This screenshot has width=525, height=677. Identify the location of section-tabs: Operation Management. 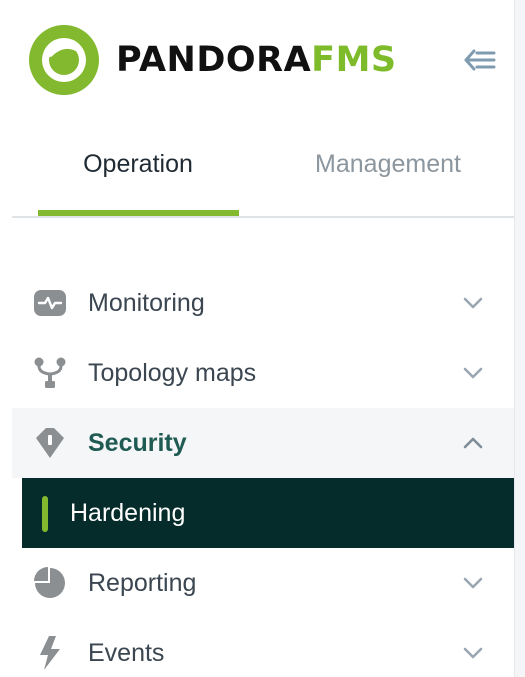
(263, 174).